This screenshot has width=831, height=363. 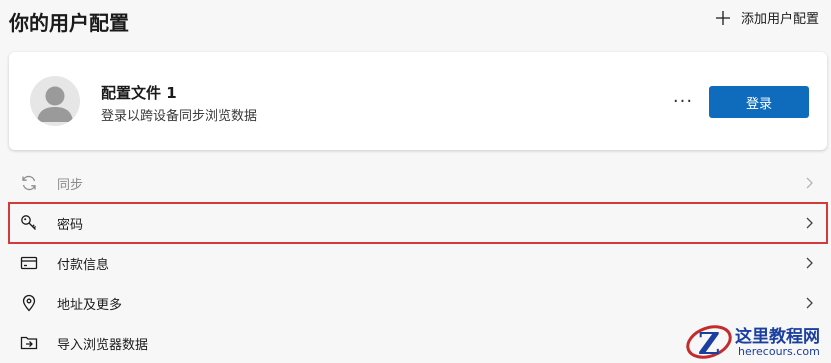 I want to click on more-options-button: ···, so click(x=683, y=101).